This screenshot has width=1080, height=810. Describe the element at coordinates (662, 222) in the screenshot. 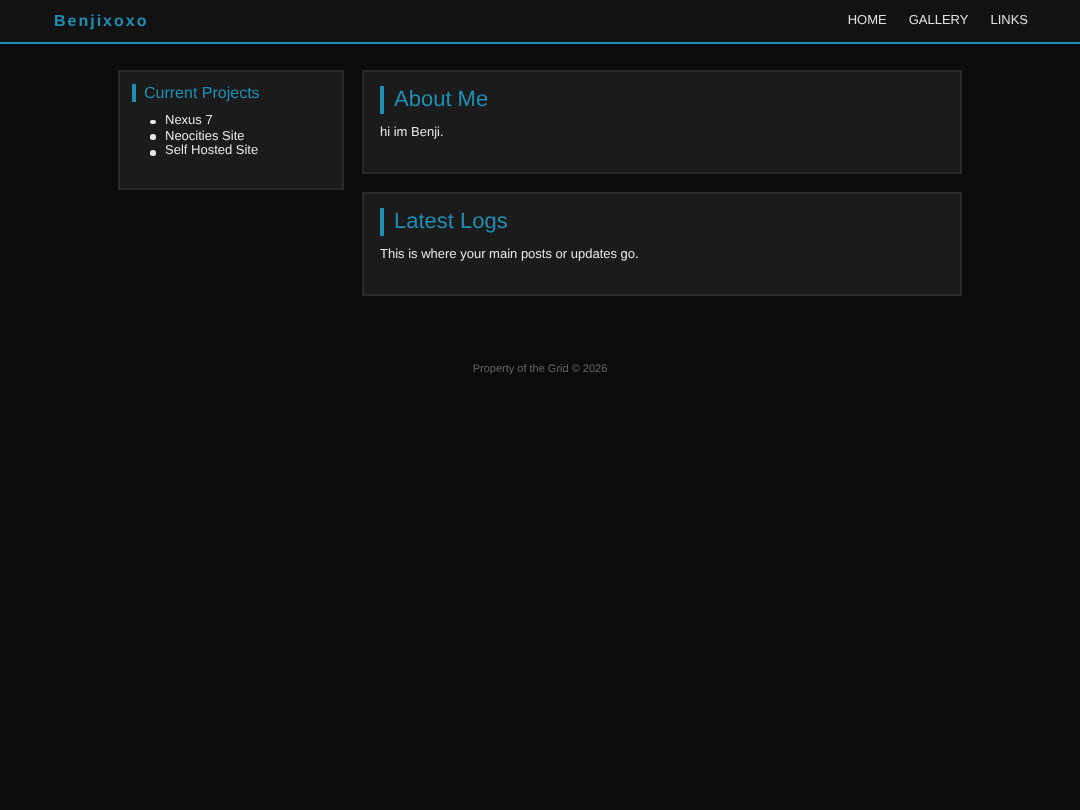

I see `section-title: Latest Logs` at that location.